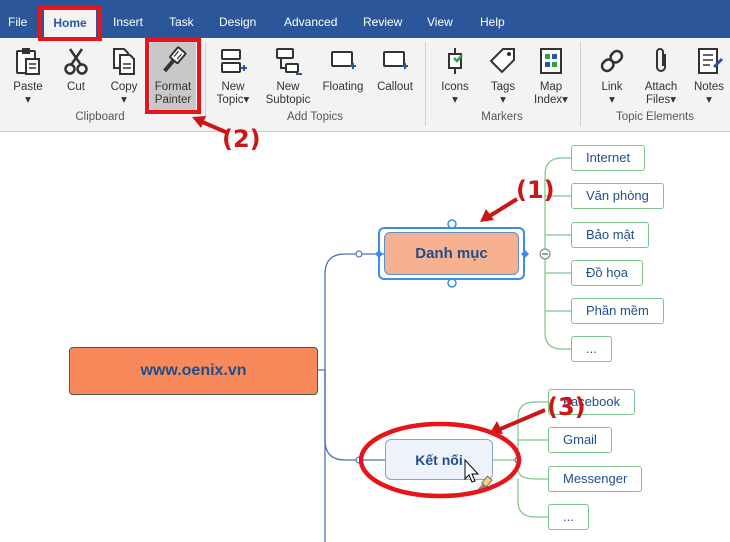  Describe the element at coordinates (455, 76) in the screenshot. I see `icons-button: Icons ▾` at that location.